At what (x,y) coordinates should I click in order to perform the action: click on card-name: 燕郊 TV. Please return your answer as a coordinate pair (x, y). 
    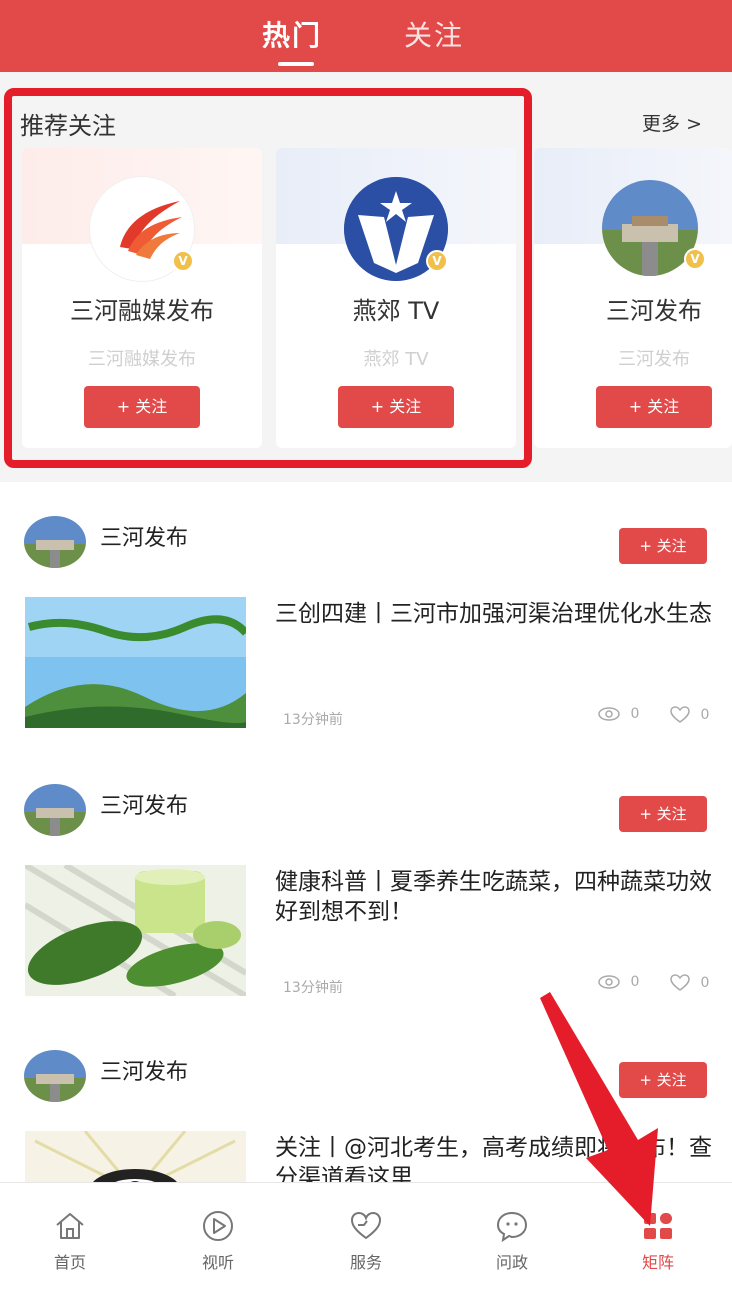
    Looking at the image, I should click on (396, 311).